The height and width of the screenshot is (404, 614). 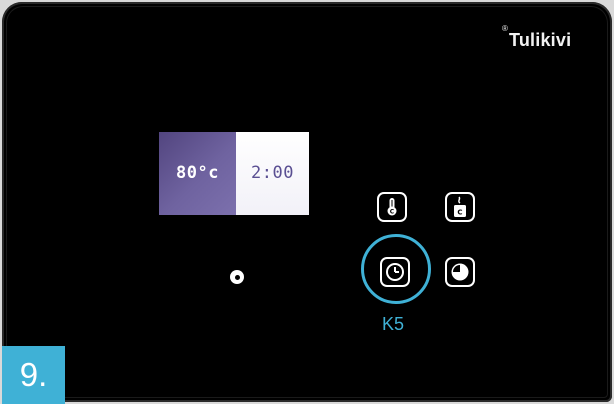 I want to click on temperature-key: C, so click(x=392, y=207).